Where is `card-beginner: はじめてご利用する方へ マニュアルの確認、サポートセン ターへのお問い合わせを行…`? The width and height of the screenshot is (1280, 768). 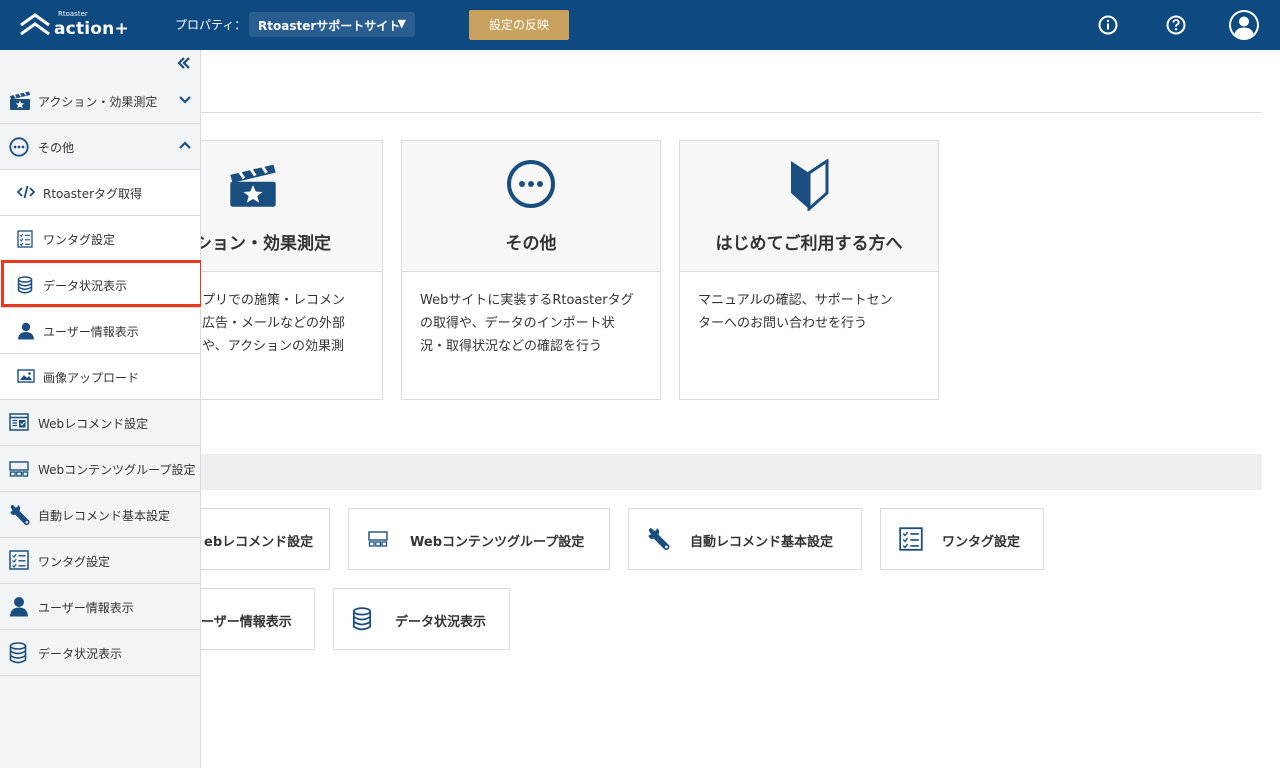 card-beginner: はじめてご利用する方へ マニュアルの確認、サポートセン ターへのお問い合わせを行… is located at coordinates (809, 270).